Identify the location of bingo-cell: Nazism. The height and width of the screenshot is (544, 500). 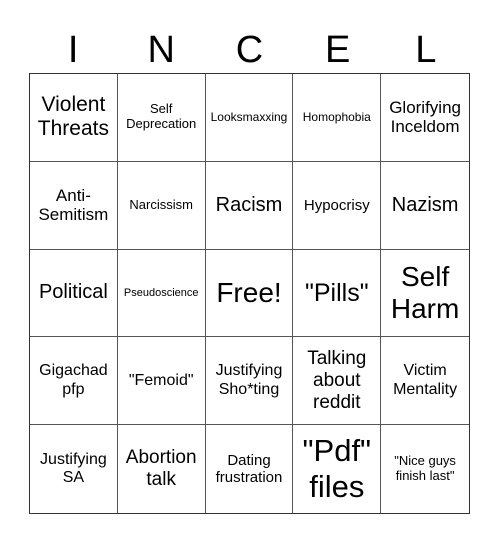
(425, 206).